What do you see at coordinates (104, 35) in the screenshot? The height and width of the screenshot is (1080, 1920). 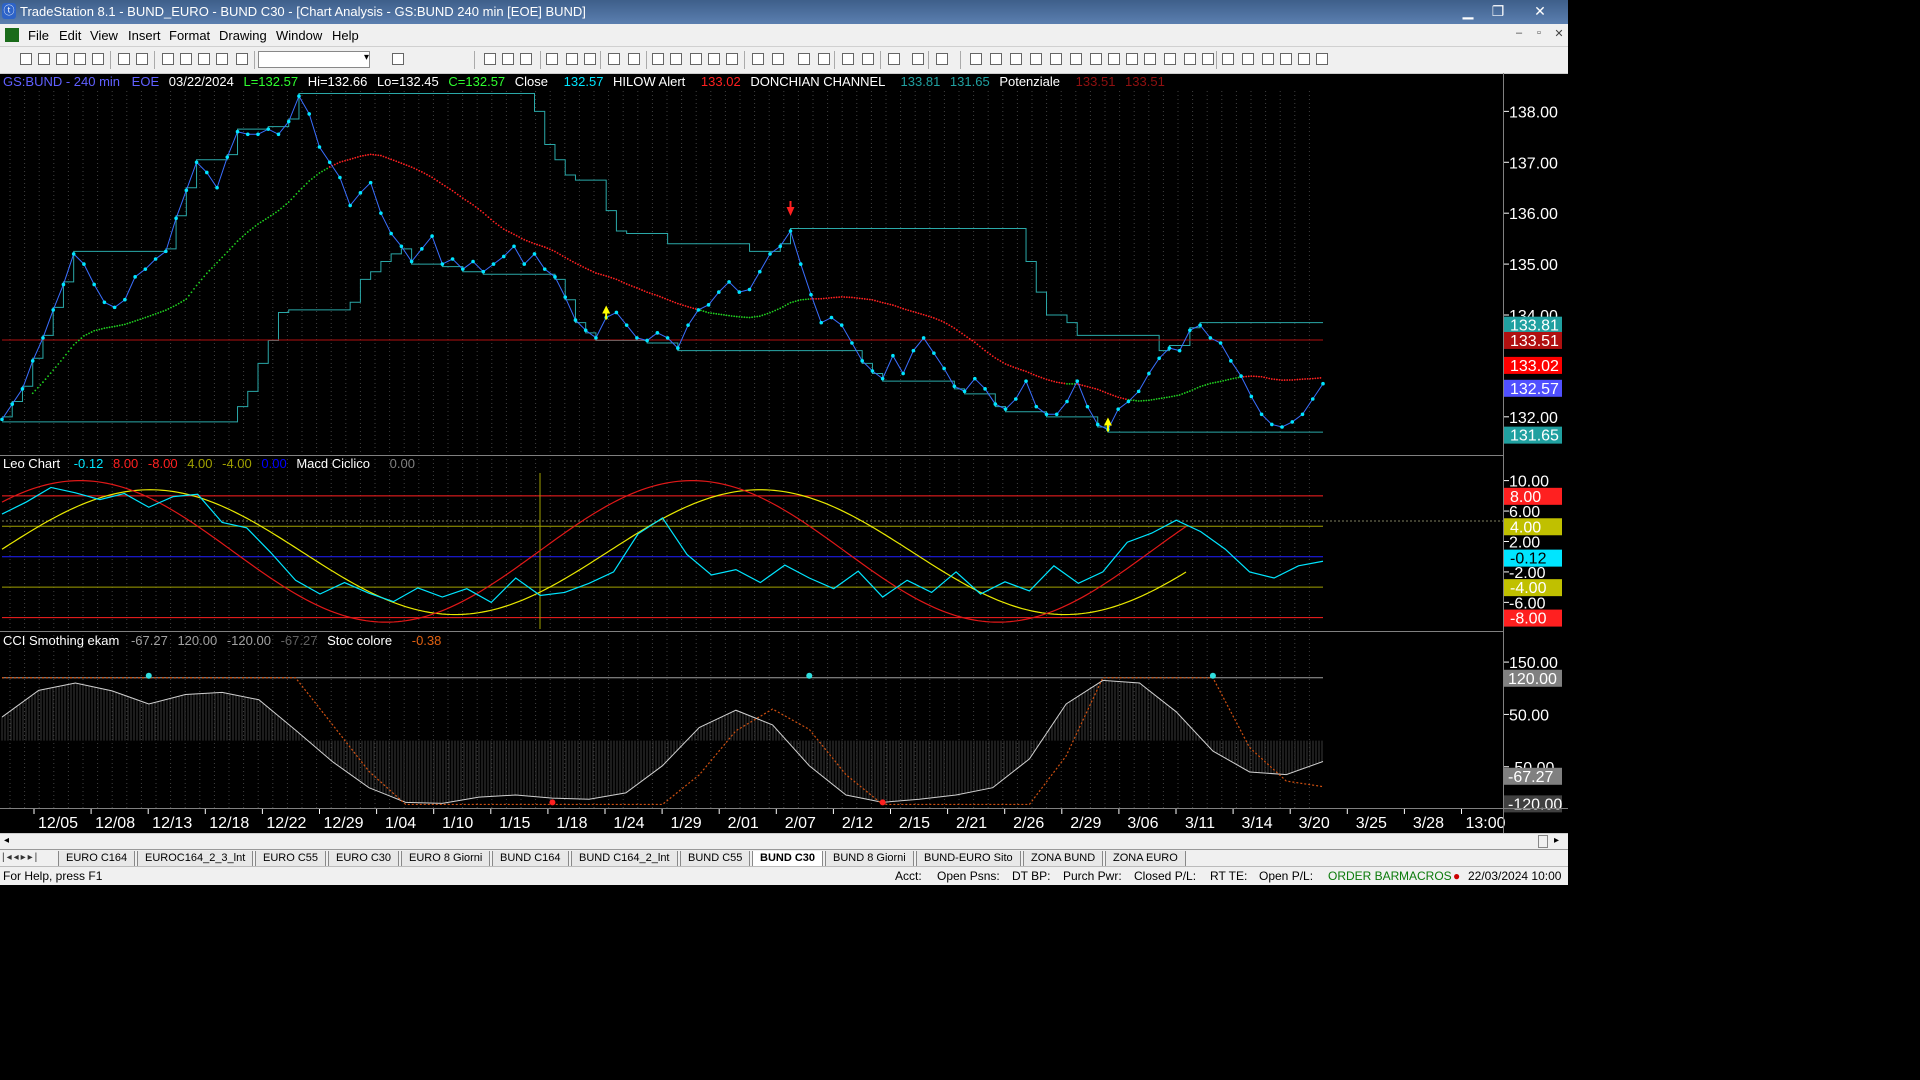 I see `menu-view: View` at bounding box center [104, 35].